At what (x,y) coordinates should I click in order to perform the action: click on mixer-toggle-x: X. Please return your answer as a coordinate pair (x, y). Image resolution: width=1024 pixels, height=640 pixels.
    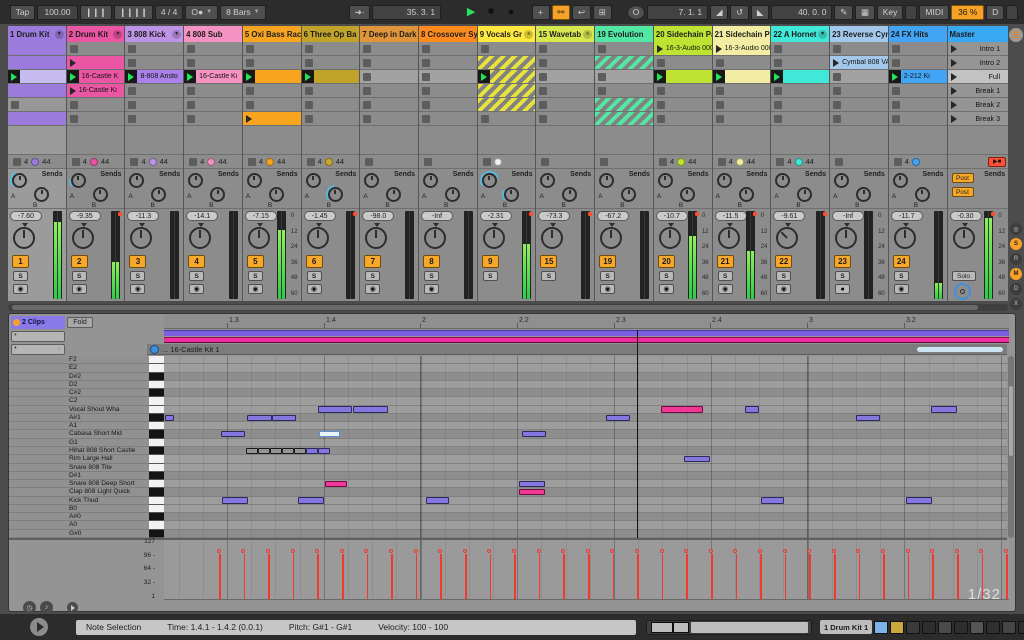
    Looking at the image, I should click on (1016, 304).